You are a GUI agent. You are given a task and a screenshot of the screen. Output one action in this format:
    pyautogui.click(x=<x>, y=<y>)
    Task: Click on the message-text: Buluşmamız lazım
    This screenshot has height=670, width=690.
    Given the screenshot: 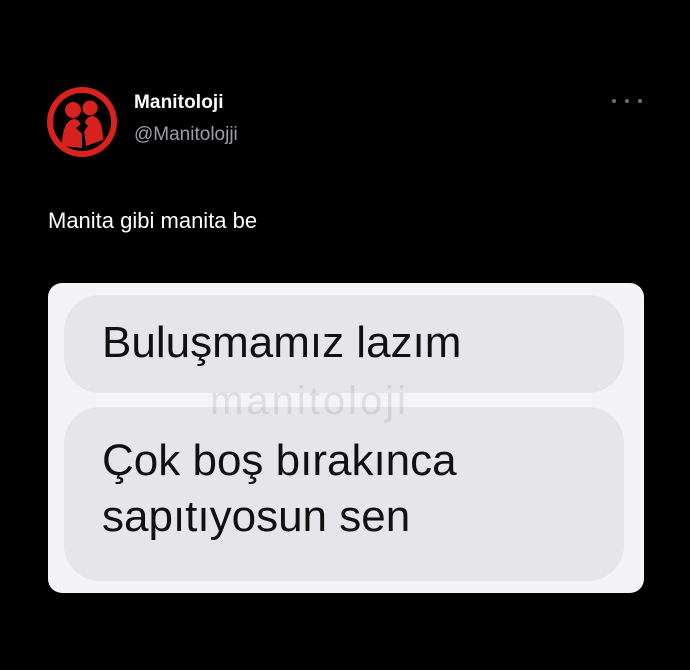 What is the action you would take?
    pyautogui.click(x=282, y=342)
    